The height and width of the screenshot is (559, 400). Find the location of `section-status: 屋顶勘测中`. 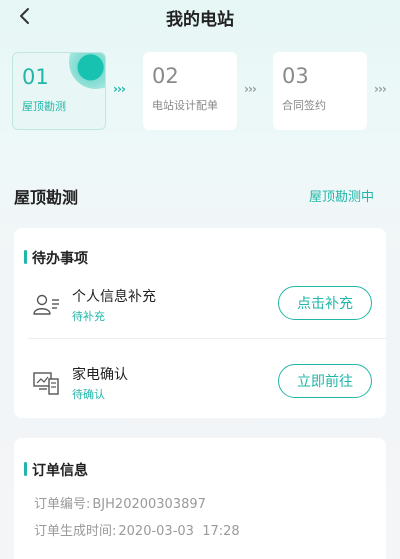

section-status: 屋顶勘测中 is located at coordinates (341, 197).